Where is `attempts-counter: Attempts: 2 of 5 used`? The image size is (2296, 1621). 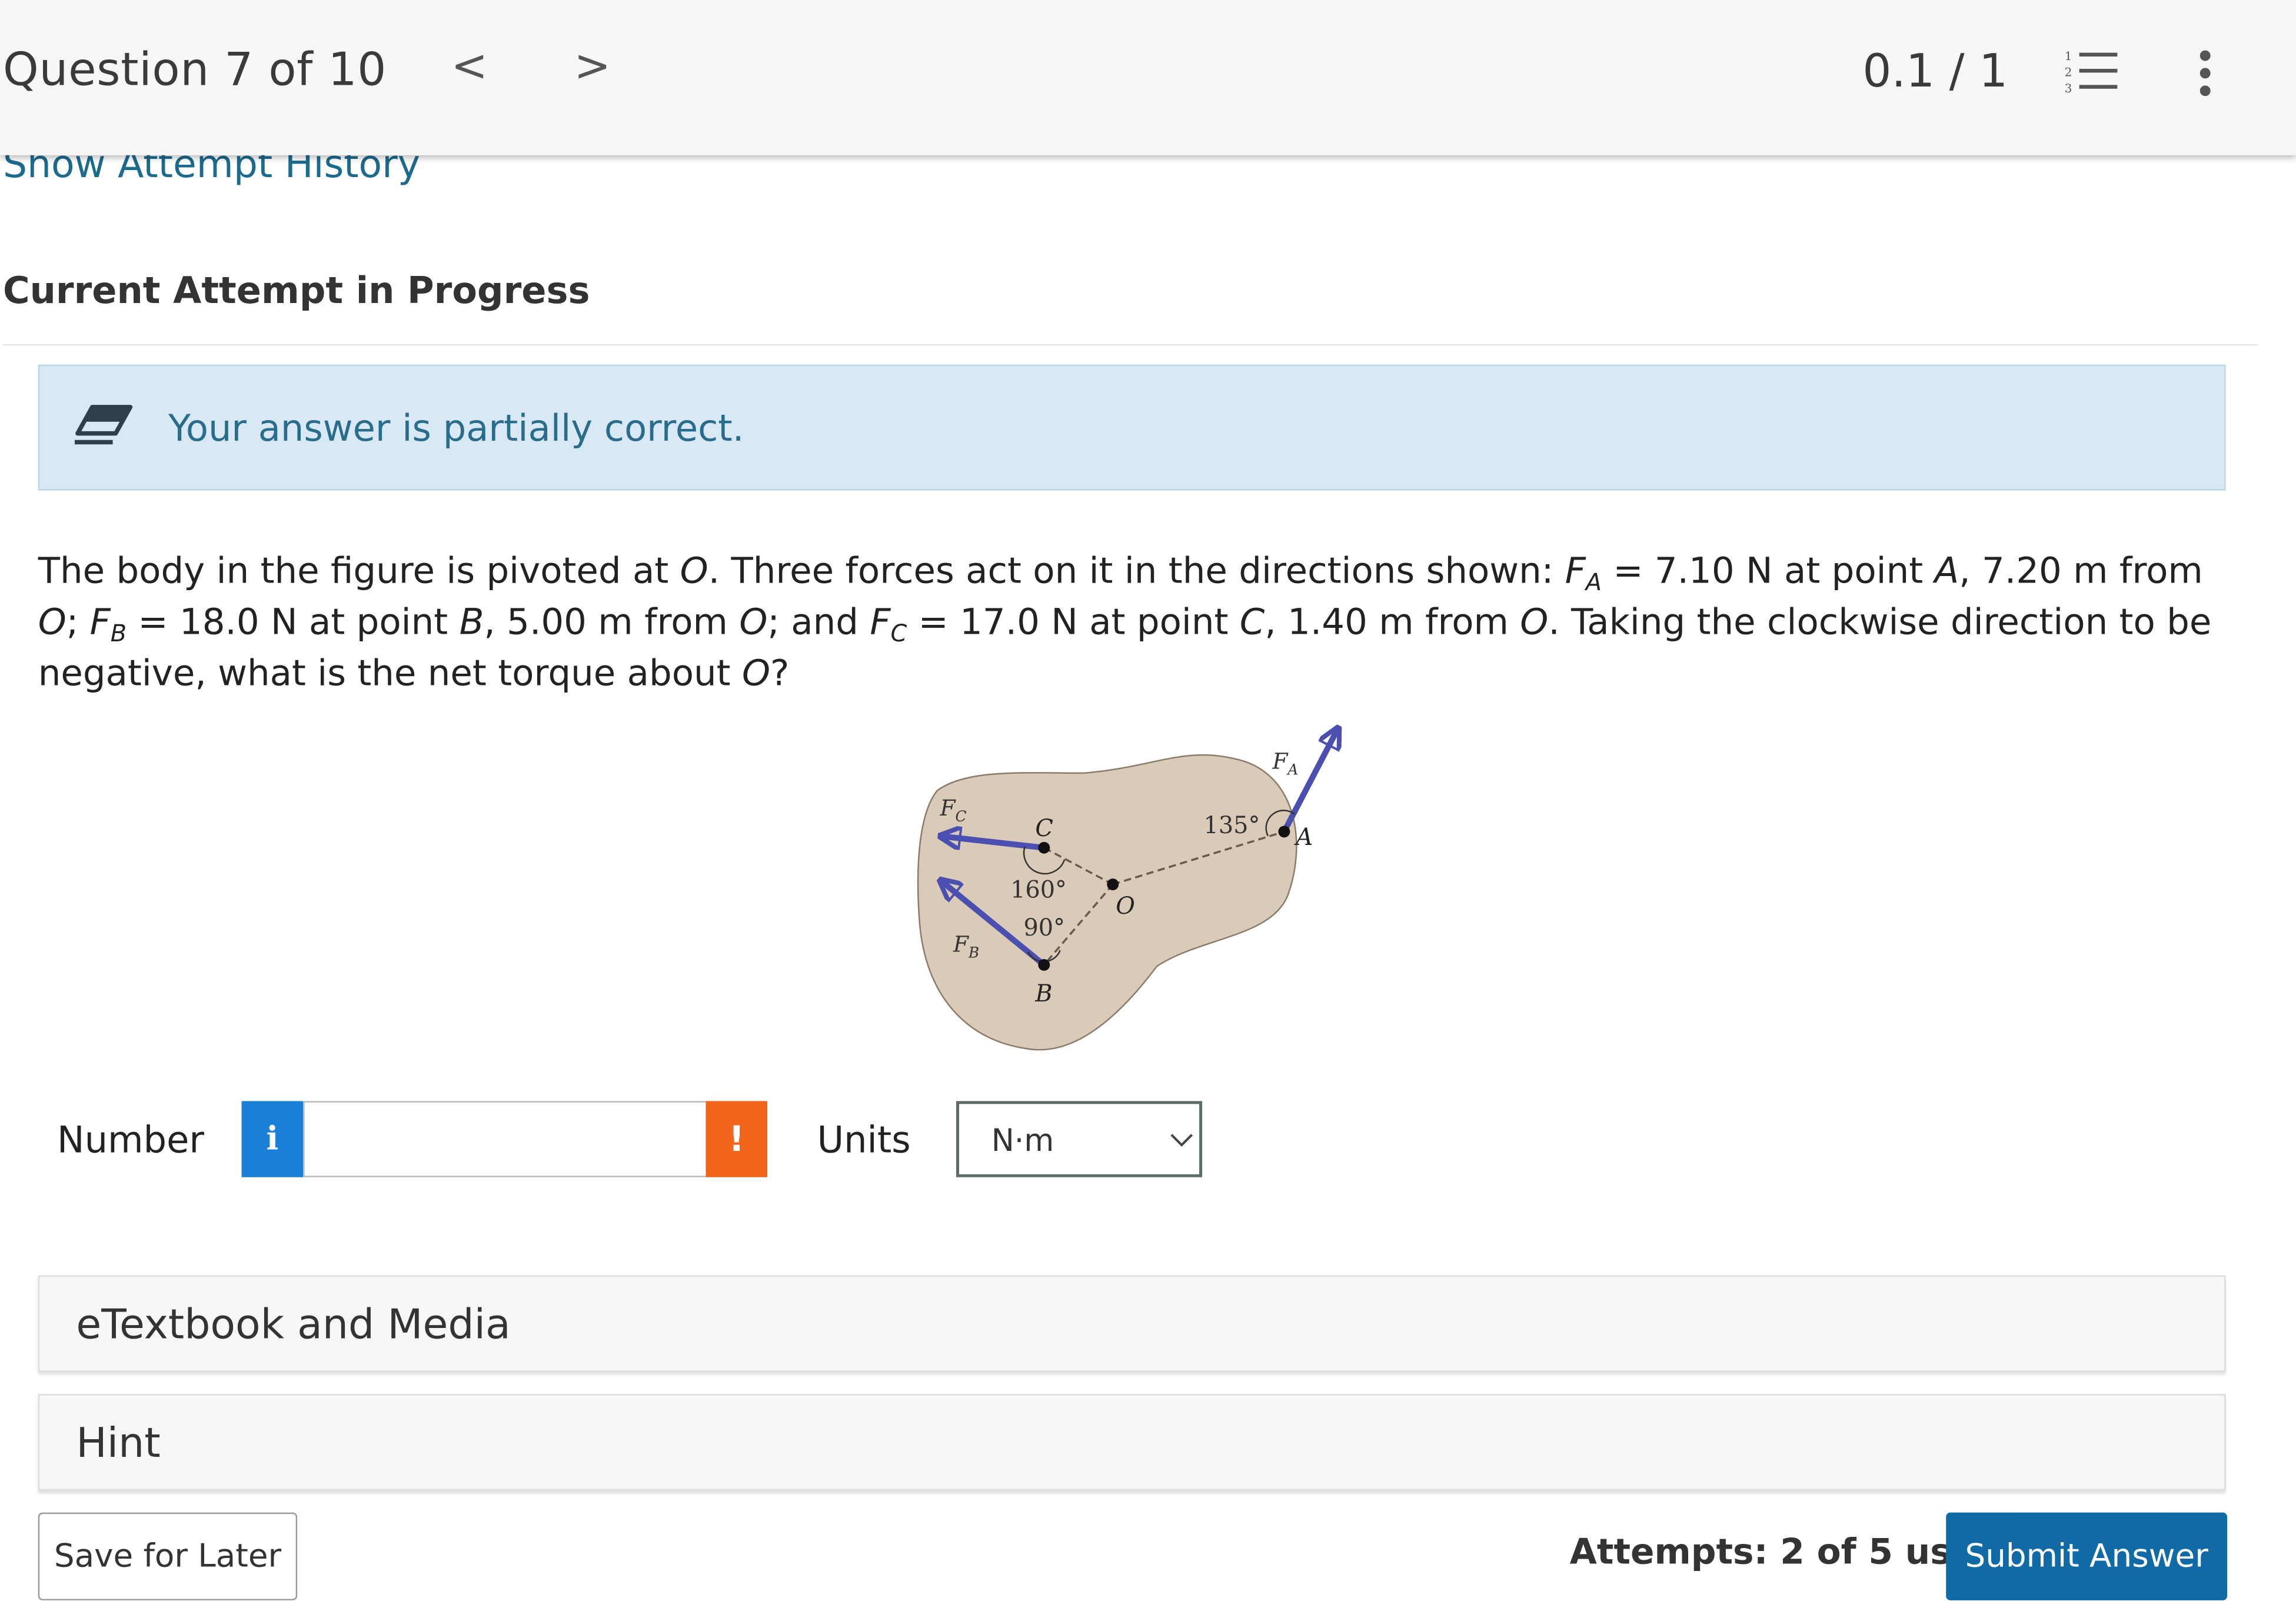
attempts-counter: Attempts: 2 of 5 used is located at coordinates (1785, 1552).